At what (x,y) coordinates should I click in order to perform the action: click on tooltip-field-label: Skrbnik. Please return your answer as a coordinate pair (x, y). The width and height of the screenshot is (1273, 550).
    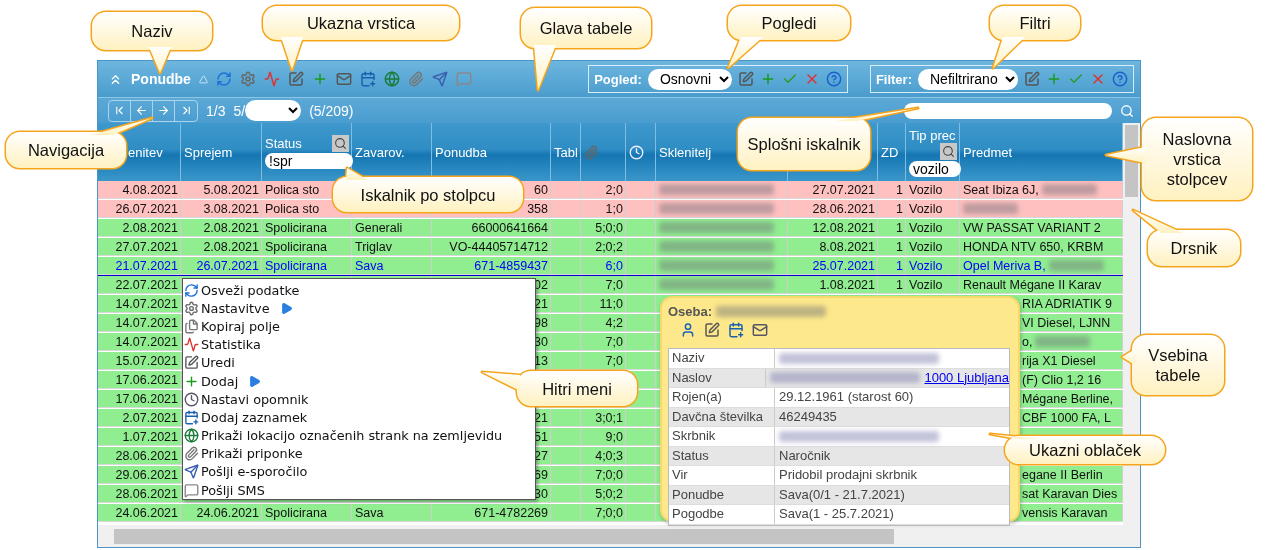
    Looking at the image, I should click on (722, 436).